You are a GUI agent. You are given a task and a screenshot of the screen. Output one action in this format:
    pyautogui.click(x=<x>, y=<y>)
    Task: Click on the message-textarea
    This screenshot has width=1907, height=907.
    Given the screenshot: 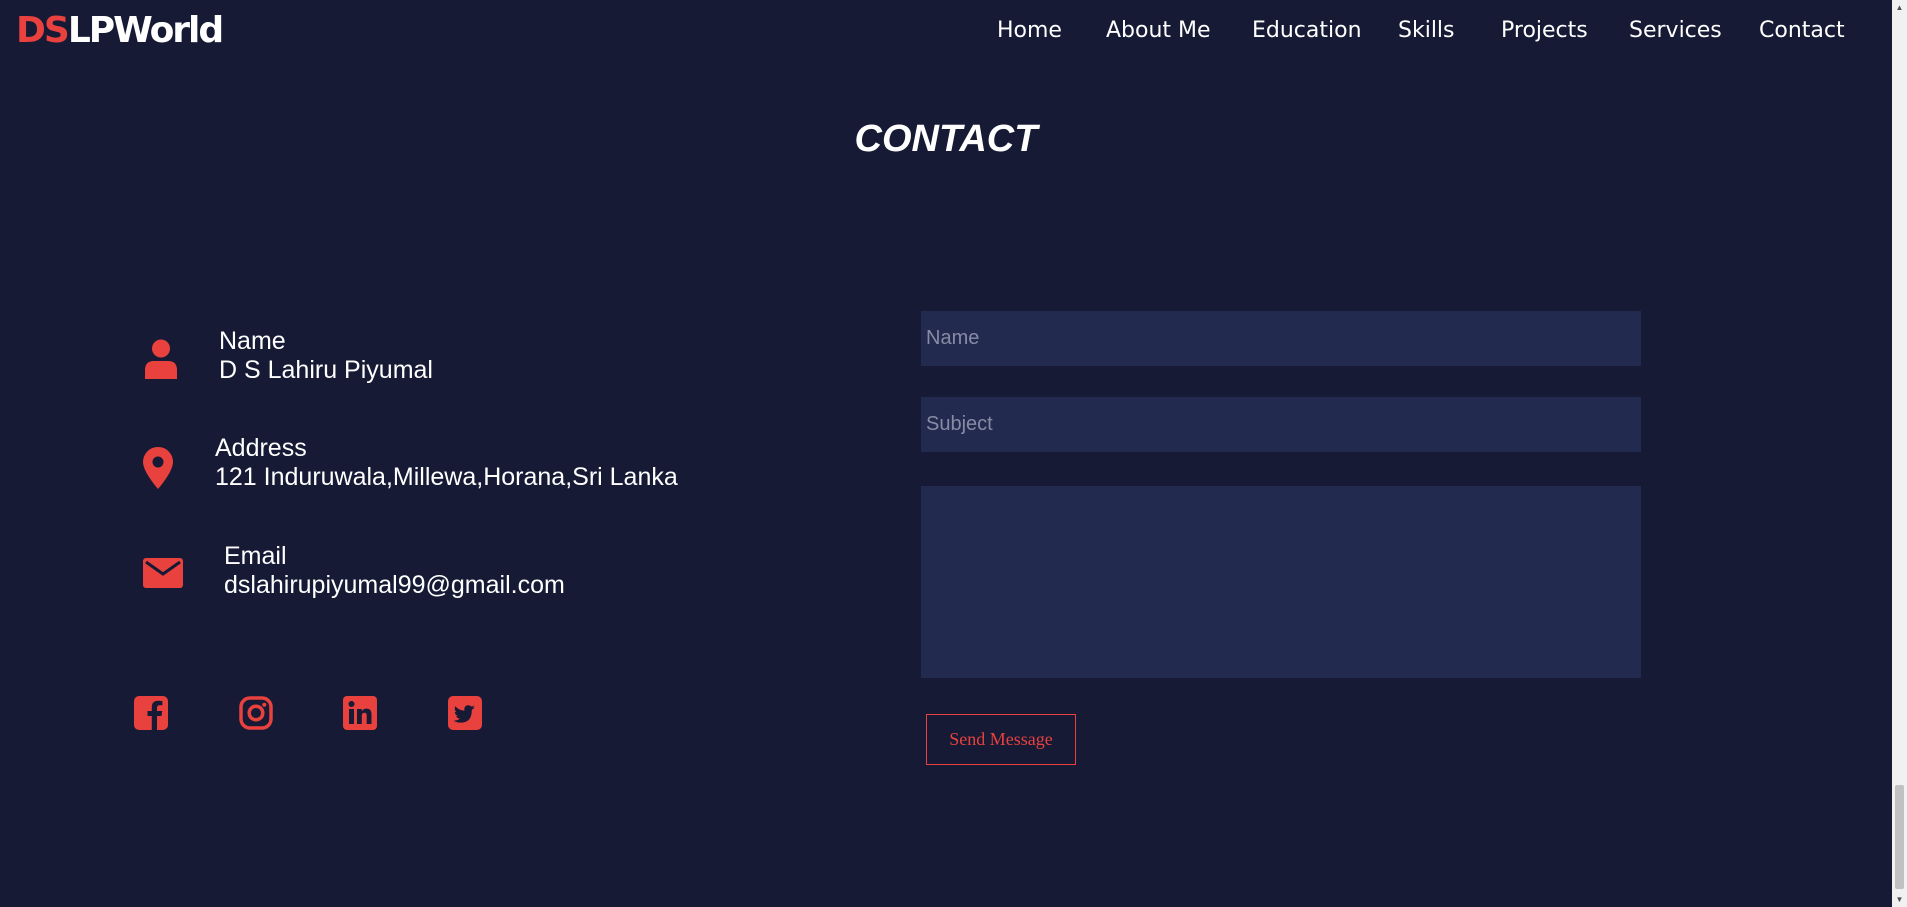 What is the action you would take?
    pyautogui.click(x=1281, y=582)
    